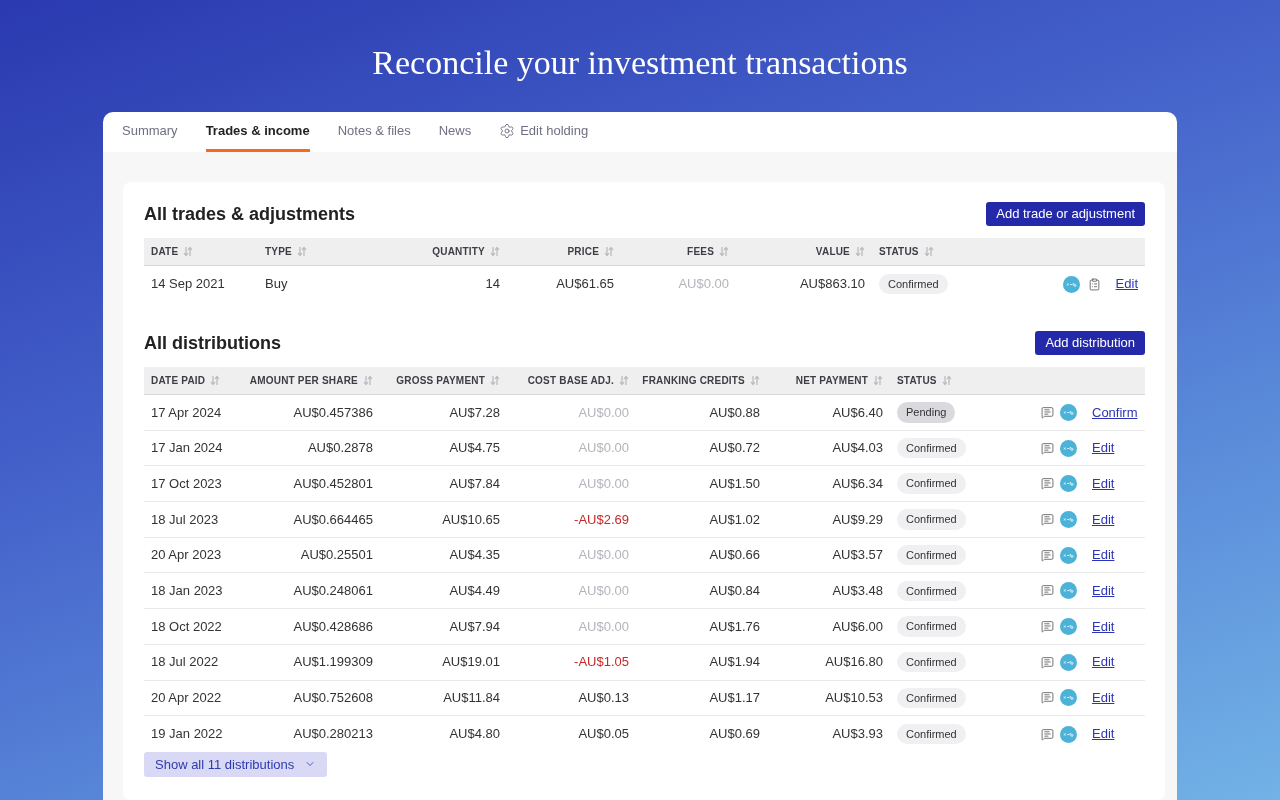 Image resolution: width=1280 pixels, height=800 pixels. What do you see at coordinates (236, 764) in the screenshot?
I see `show-all-button: Show all 11 distributions` at bounding box center [236, 764].